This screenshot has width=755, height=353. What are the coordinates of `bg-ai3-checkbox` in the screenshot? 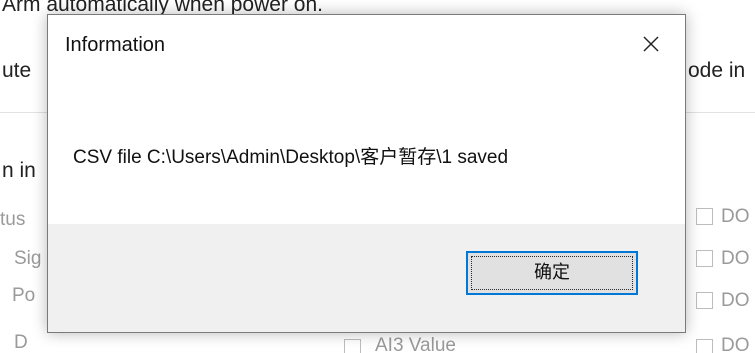 It's located at (352, 346).